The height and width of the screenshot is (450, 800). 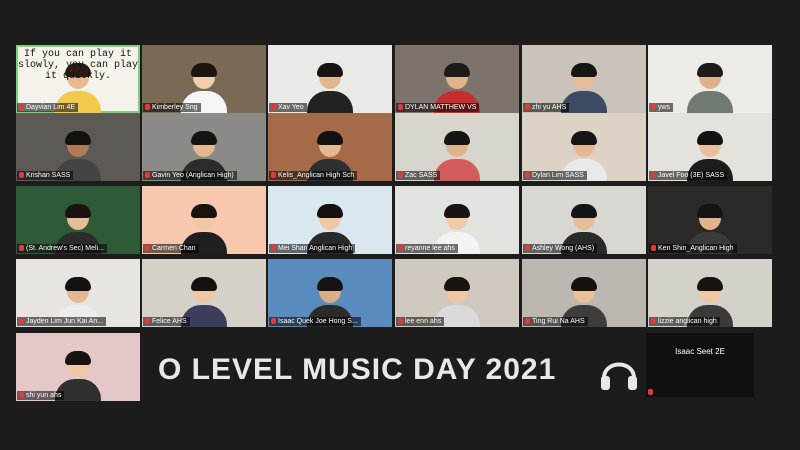 I want to click on participant-name: Dayvian Lim 4E, so click(x=51, y=107).